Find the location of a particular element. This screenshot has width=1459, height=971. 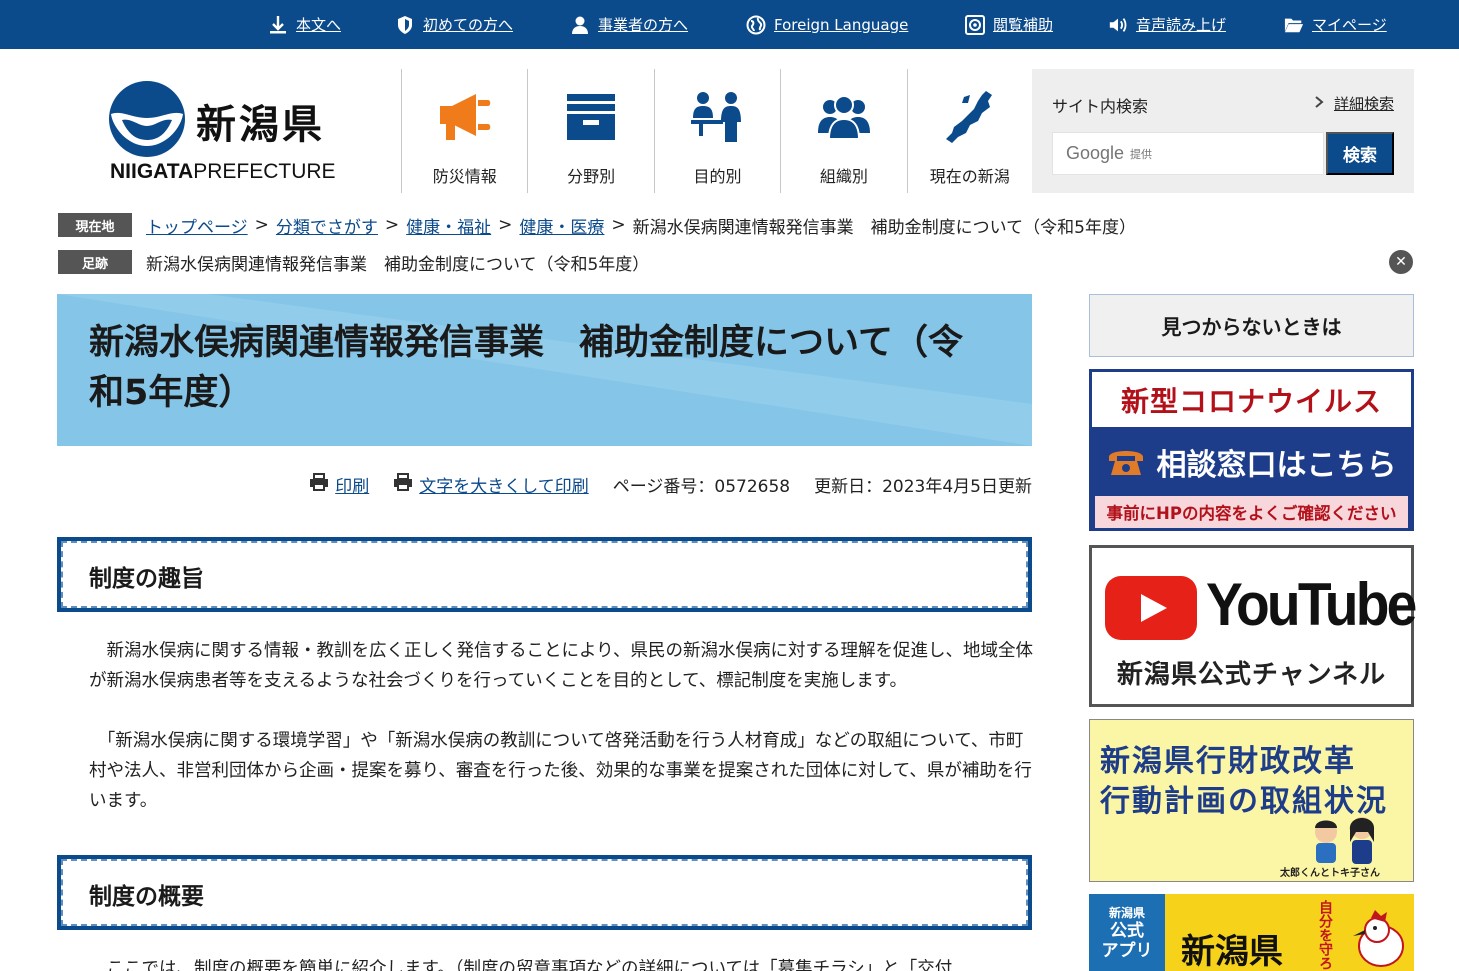

first-time-visitors-label: 初めての方へ is located at coordinates (468, 25).